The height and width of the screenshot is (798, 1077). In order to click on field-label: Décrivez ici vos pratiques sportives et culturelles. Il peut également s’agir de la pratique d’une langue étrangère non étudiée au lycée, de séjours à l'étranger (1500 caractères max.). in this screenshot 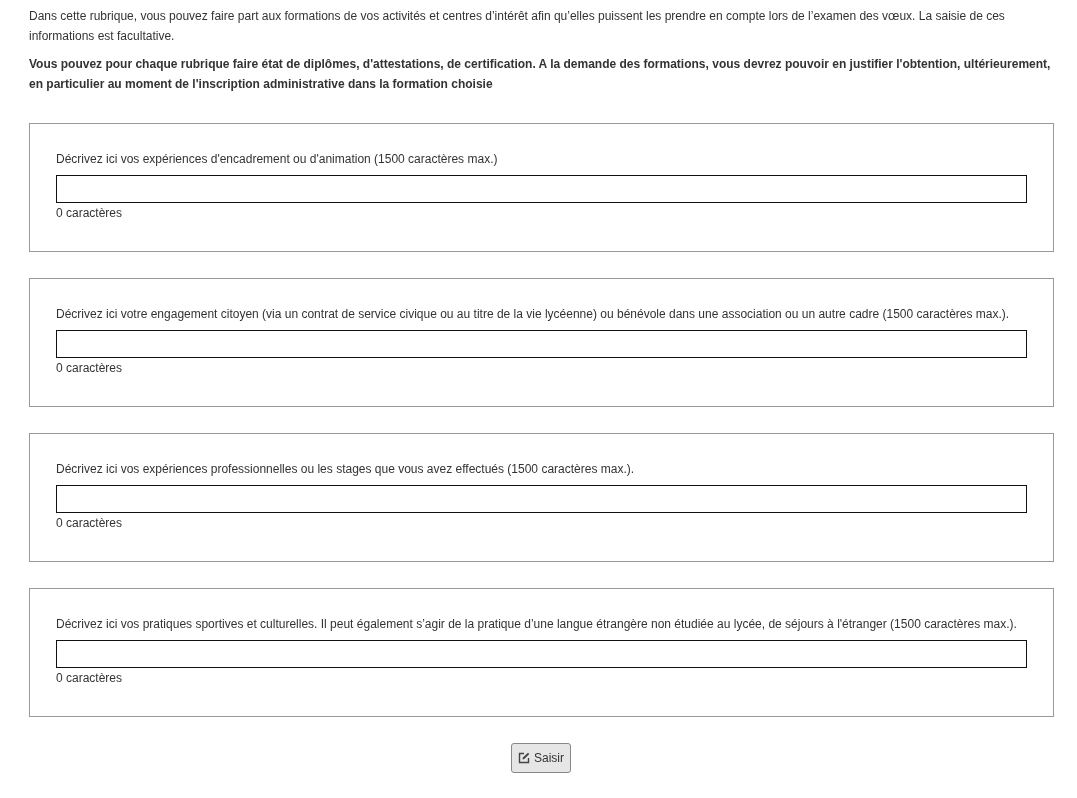, I will do `click(537, 624)`.